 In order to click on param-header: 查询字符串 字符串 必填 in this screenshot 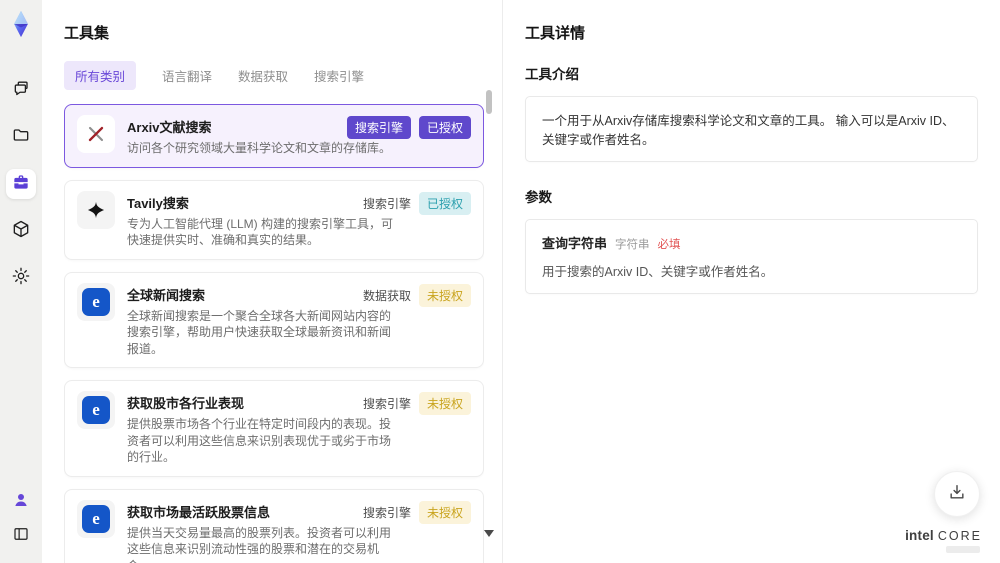, I will do `click(751, 242)`.